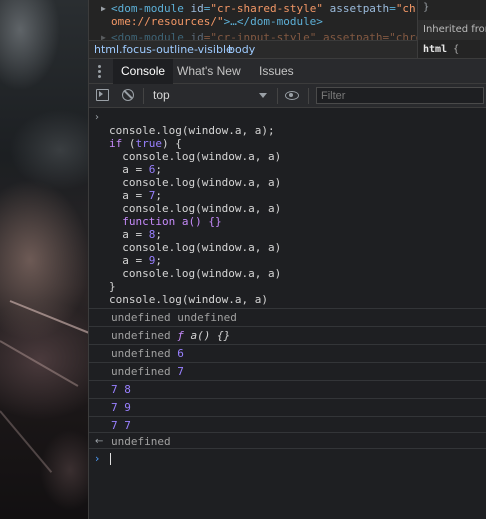  What do you see at coordinates (276, 71) in the screenshot?
I see `tab-issues: Issues` at bounding box center [276, 71].